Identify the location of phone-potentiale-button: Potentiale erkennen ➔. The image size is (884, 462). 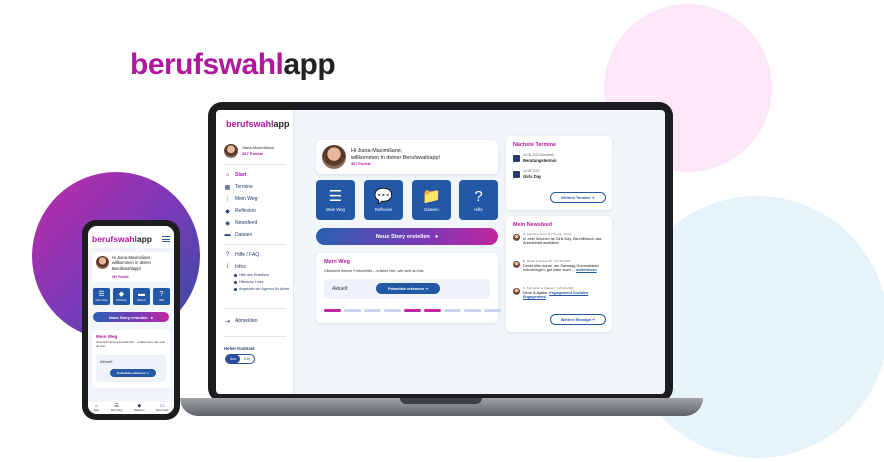
(133, 373).